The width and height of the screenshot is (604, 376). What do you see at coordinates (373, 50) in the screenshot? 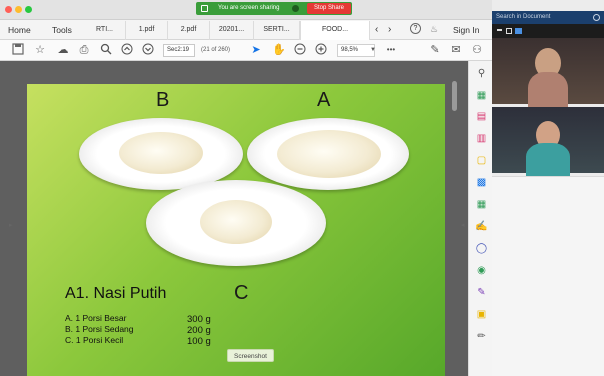
I see `dropdown-icon: ▼` at bounding box center [373, 50].